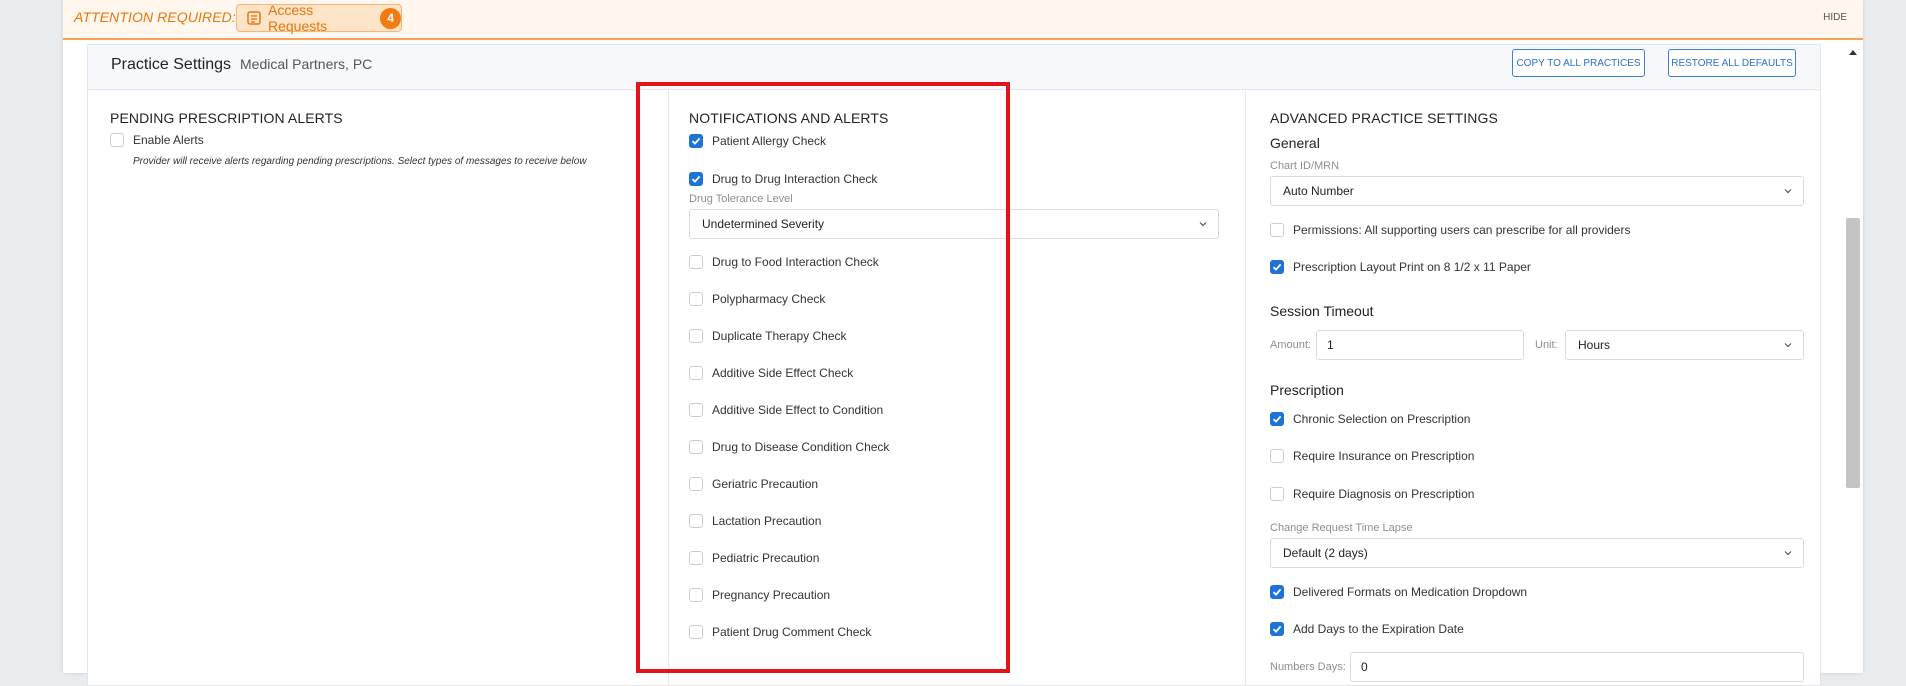  I want to click on numbers-days-input: 0, so click(1577, 667).